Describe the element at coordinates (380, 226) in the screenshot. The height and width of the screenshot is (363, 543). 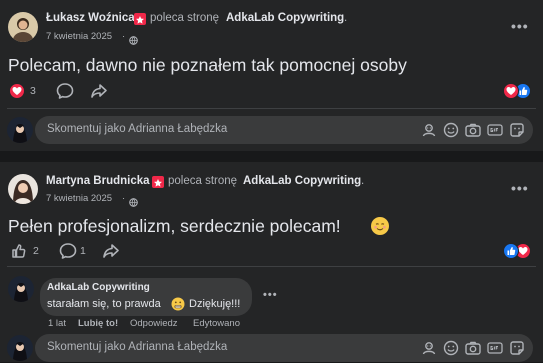
I see `smiling-emoji-icon` at that location.